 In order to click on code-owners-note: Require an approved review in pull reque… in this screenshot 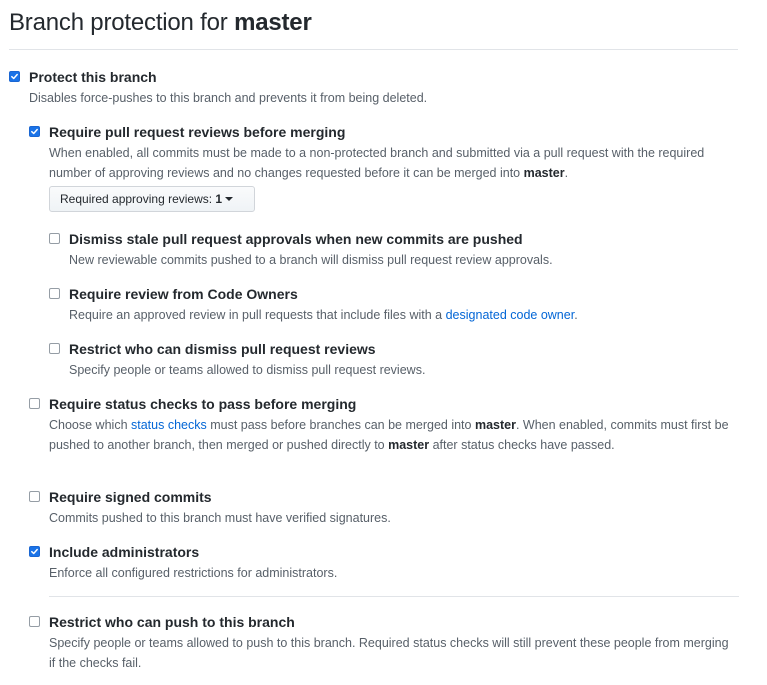, I will do `click(323, 316)`.